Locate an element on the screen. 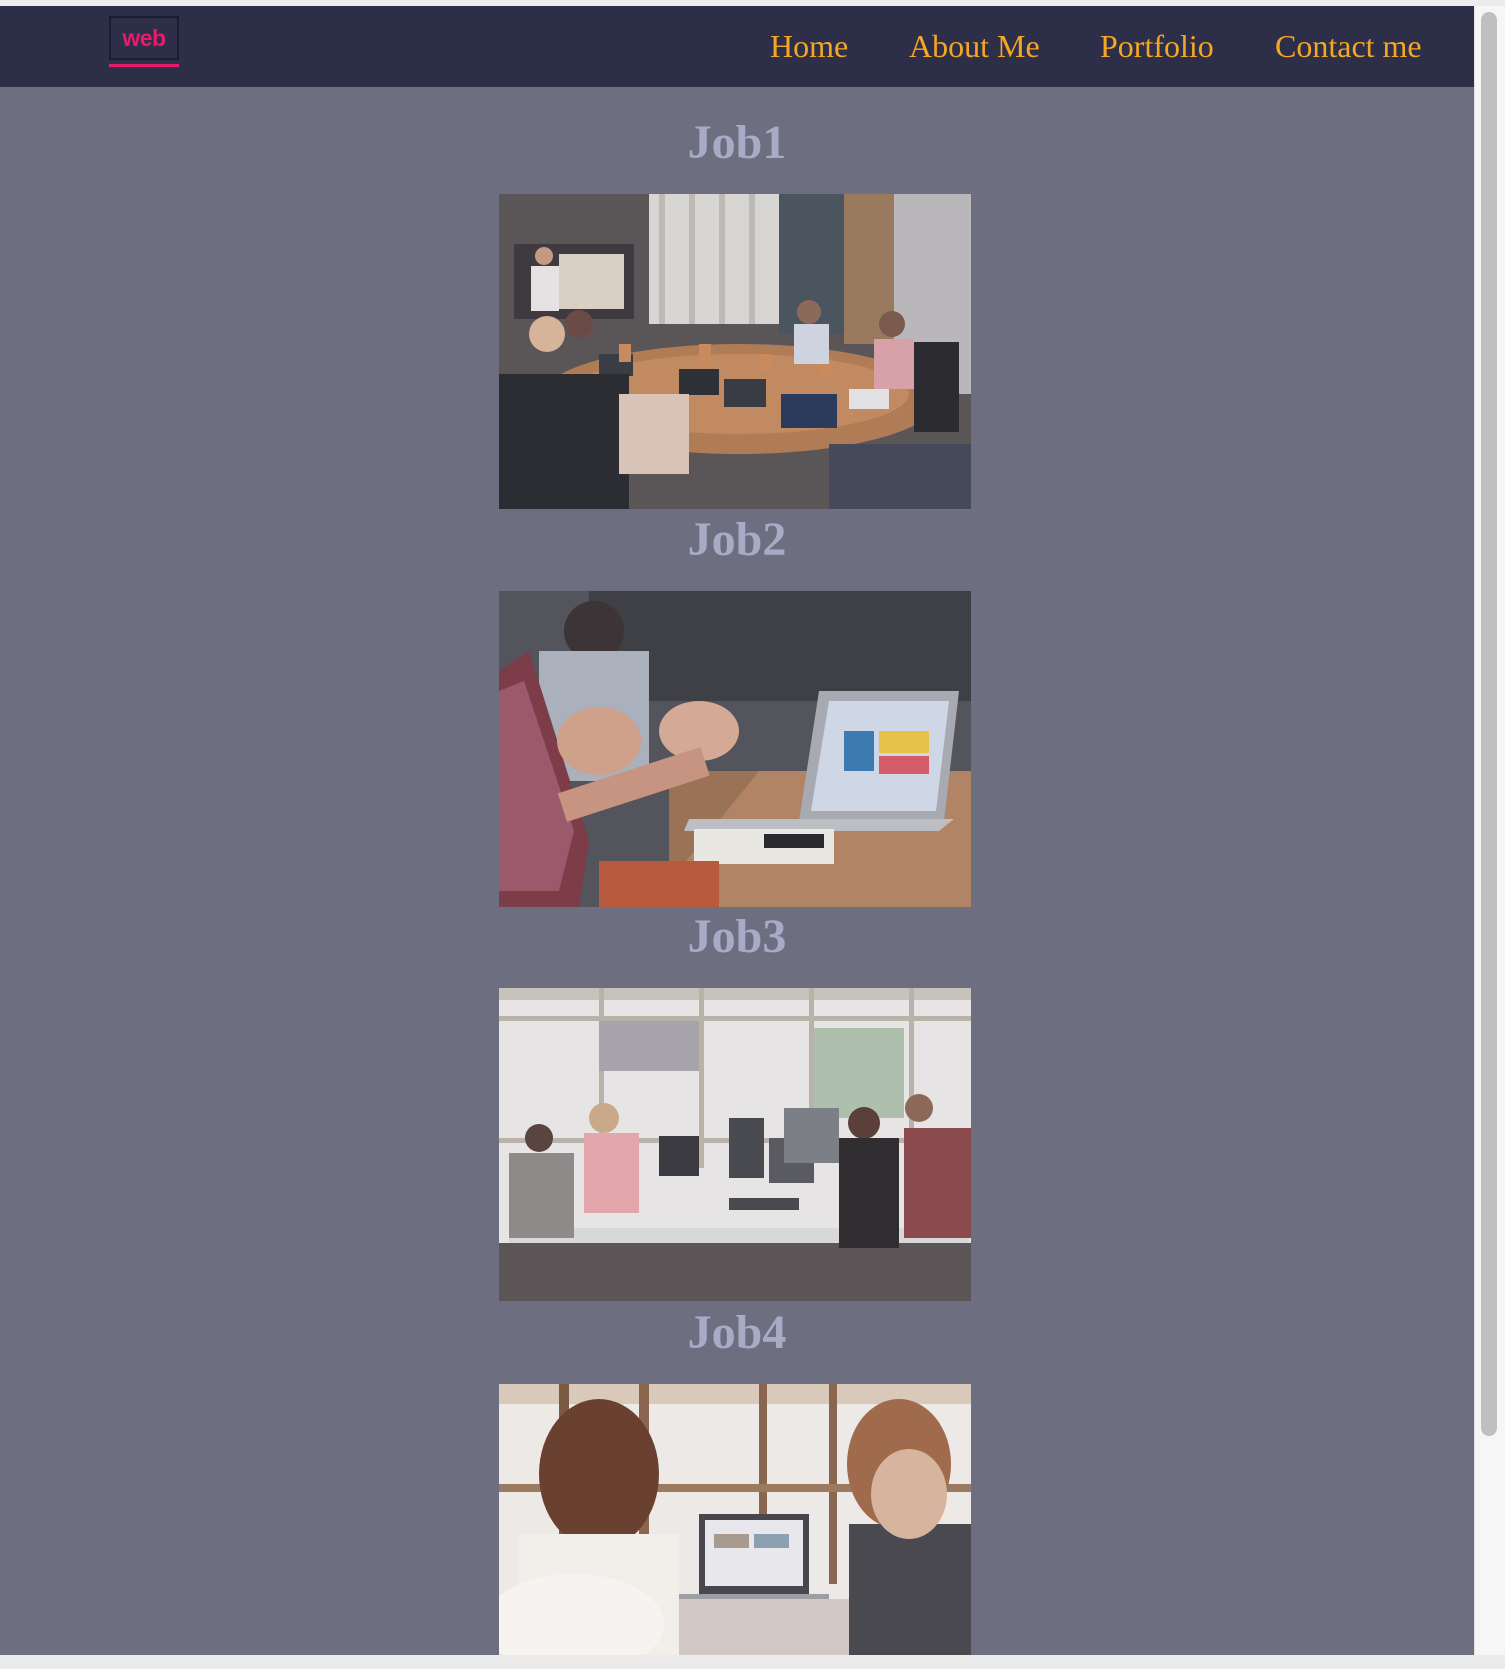  nav-link-about-me: About Me is located at coordinates (974, 46).